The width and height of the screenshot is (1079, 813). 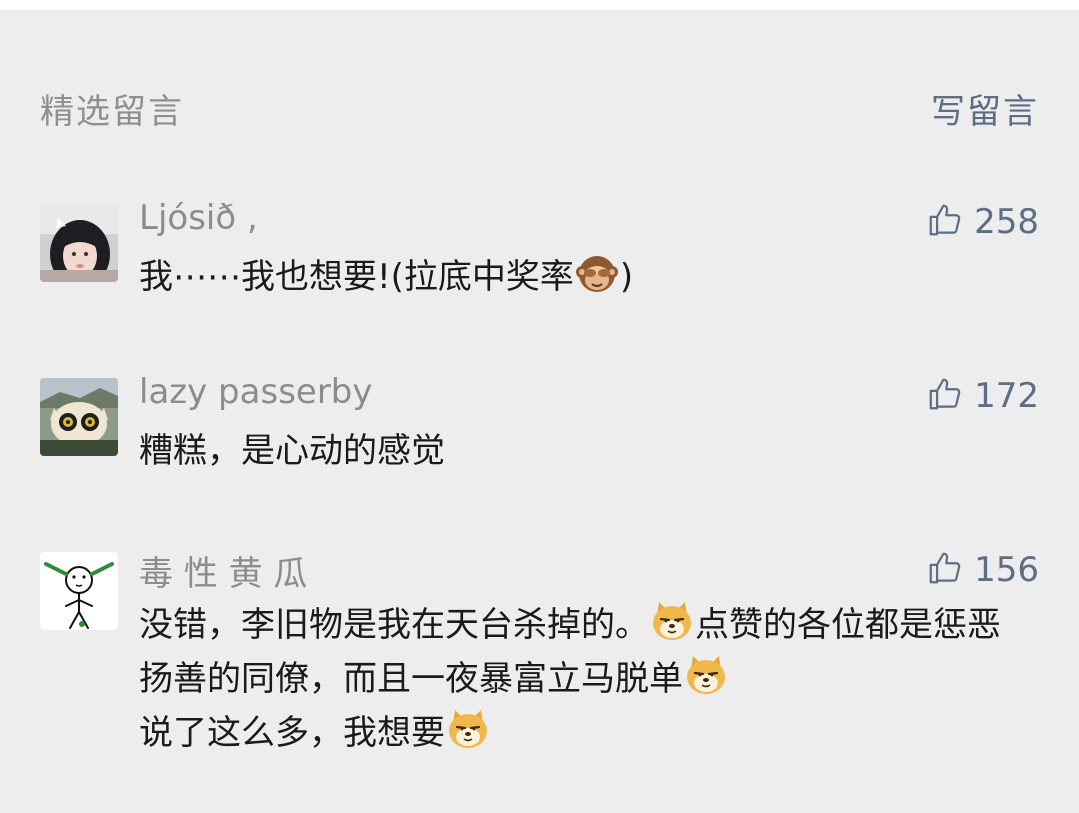 I want to click on see-no-evil-monkey-icon, so click(x=597, y=273).